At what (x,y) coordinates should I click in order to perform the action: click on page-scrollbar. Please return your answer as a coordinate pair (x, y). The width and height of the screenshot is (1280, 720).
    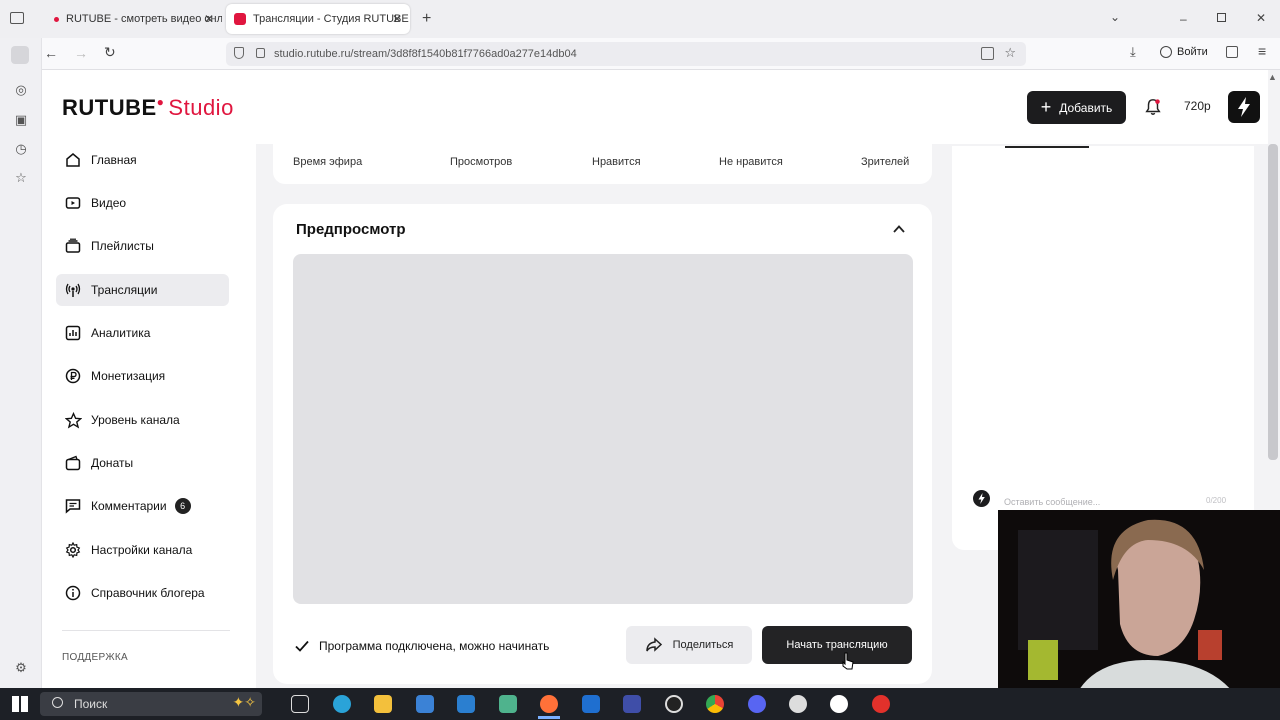
    Looking at the image, I should click on (1273, 302).